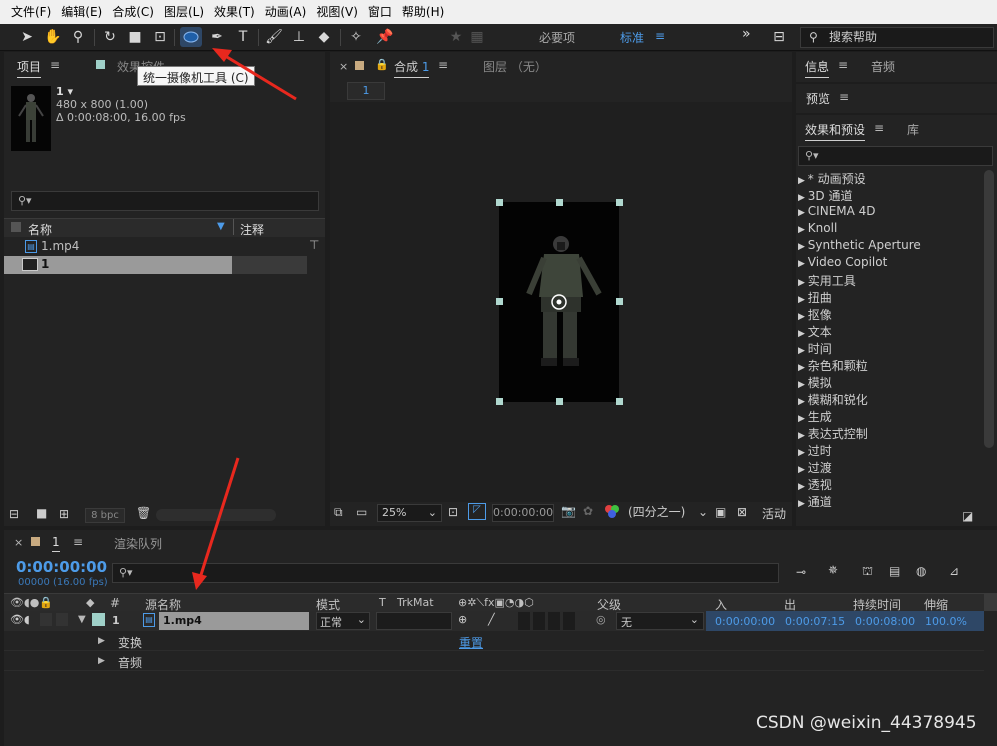  Describe the element at coordinates (568, 511) in the screenshot. I see `snapshot-icon: 📷` at that location.